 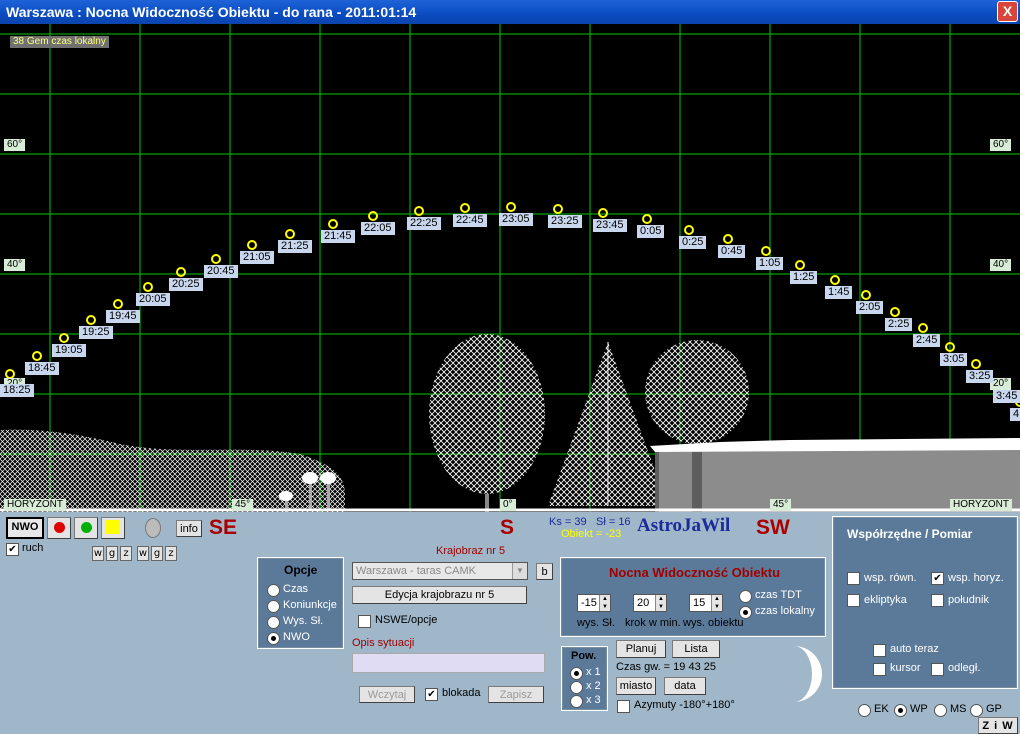 What do you see at coordinates (808, 674) in the screenshot?
I see `moon-phase-icon` at bounding box center [808, 674].